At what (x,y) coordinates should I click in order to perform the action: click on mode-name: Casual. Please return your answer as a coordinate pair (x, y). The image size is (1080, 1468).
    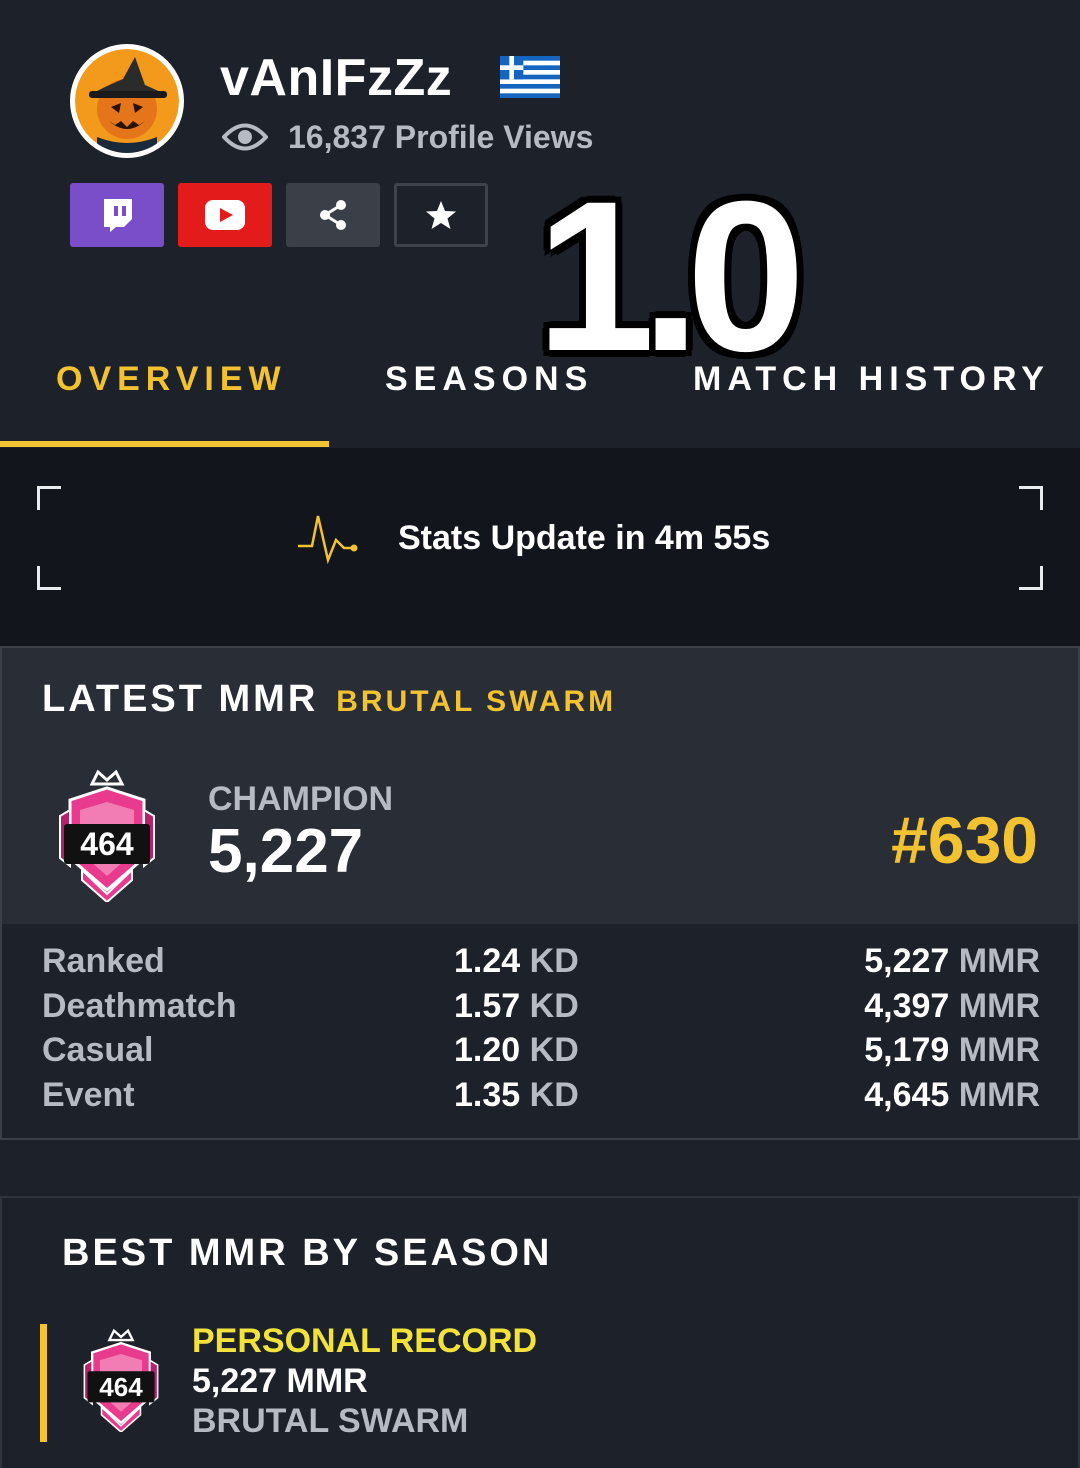
    Looking at the image, I should click on (98, 1050).